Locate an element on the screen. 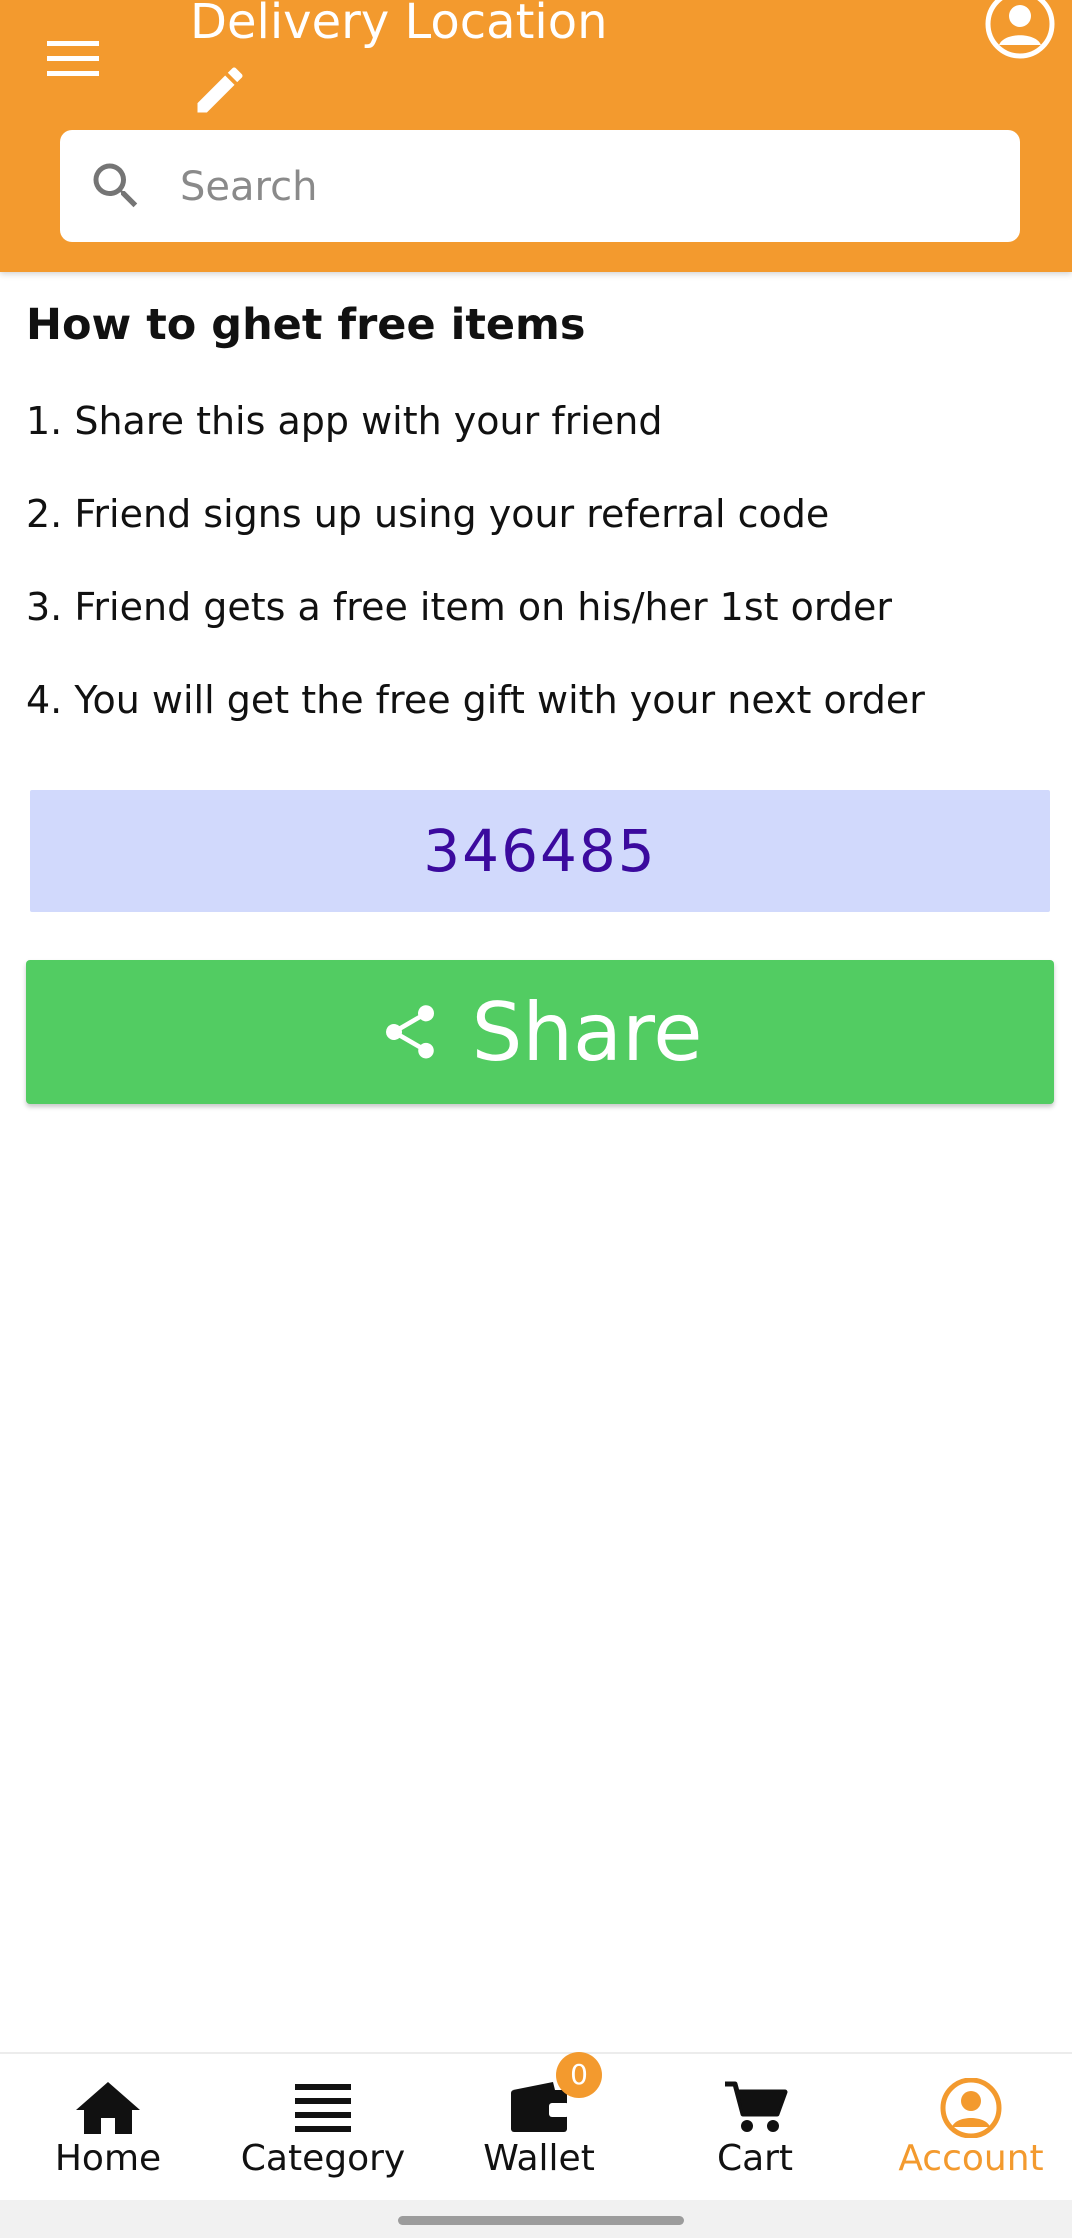  nav-label-wallet: Wallet is located at coordinates (539, 2158).